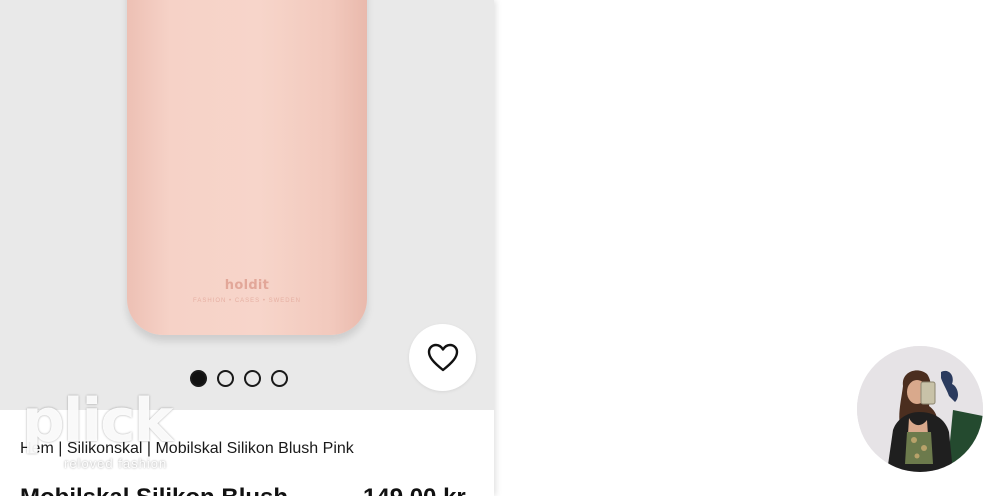  I want to click on heart-outline-icon, so click(442, 357).